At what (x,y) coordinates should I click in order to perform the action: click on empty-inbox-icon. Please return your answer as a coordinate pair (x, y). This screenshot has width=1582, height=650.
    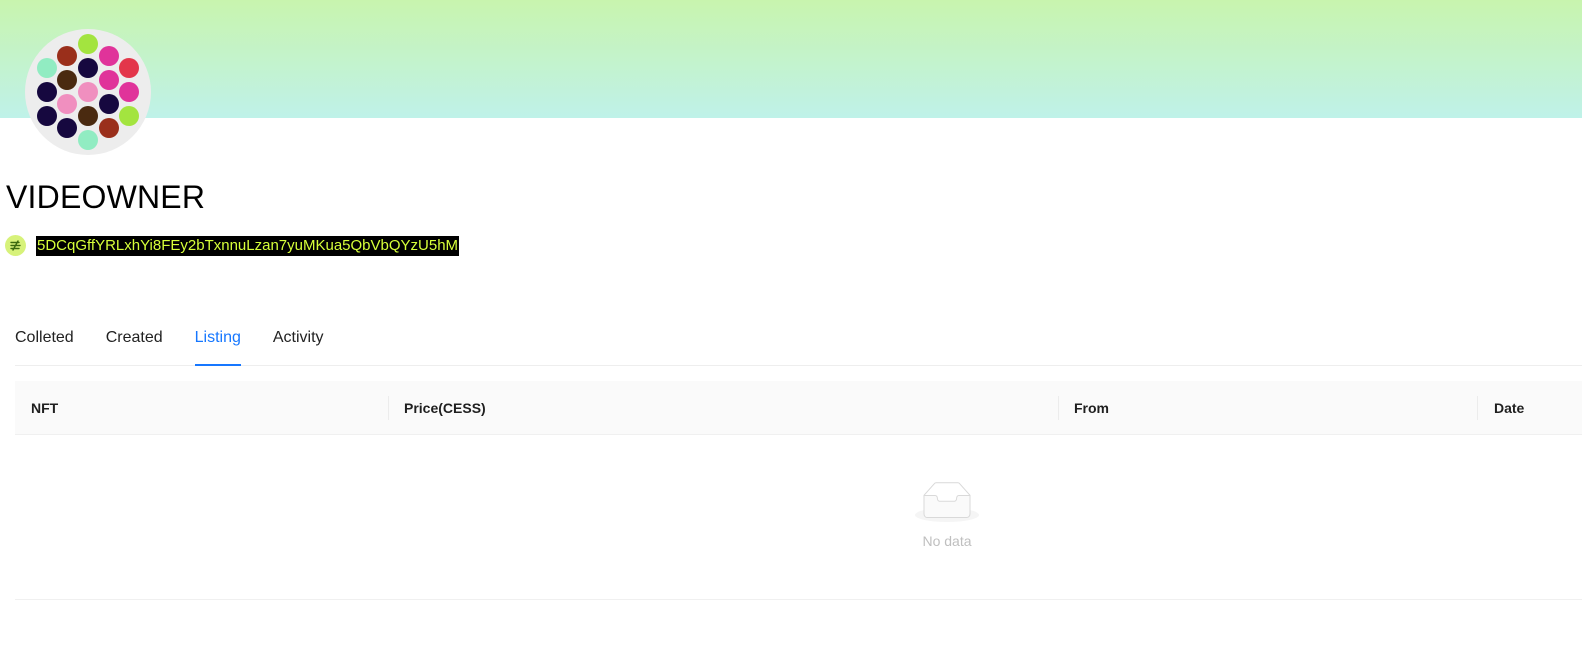
    Looking at the image, I should click on (947, 502).